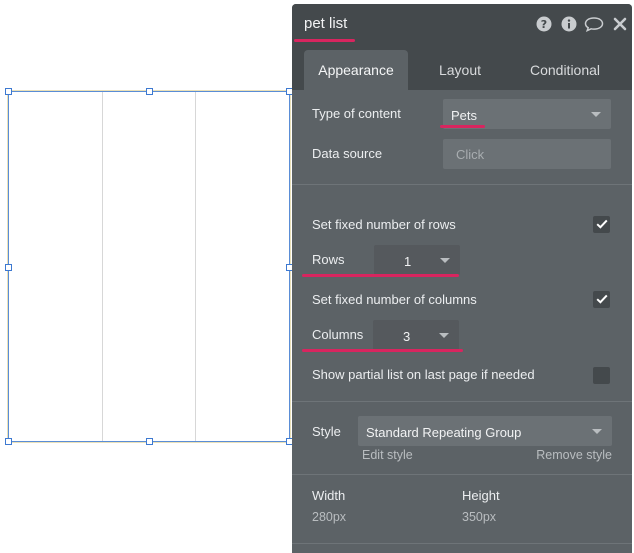 The image size is (634, 553). What do you see at coordinates (462, 126) in the screenshot?
I see `type-of-content-highlight` at bounding box center [462, 126].